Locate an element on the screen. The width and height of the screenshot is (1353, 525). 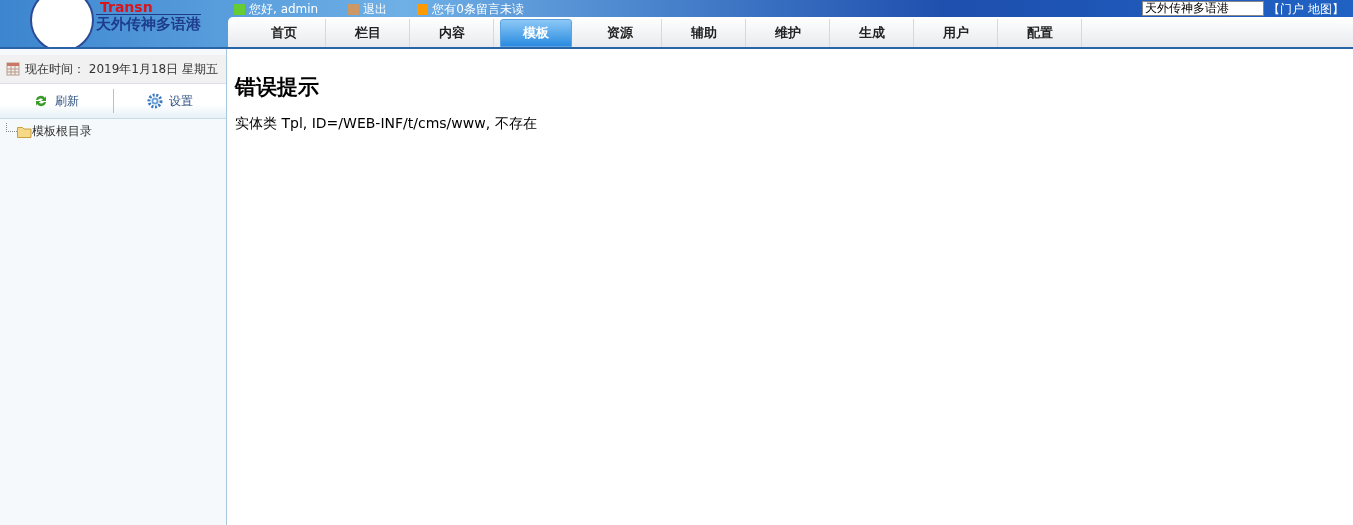
nav-tab: 栏目 is located at coordinates (368, 33).